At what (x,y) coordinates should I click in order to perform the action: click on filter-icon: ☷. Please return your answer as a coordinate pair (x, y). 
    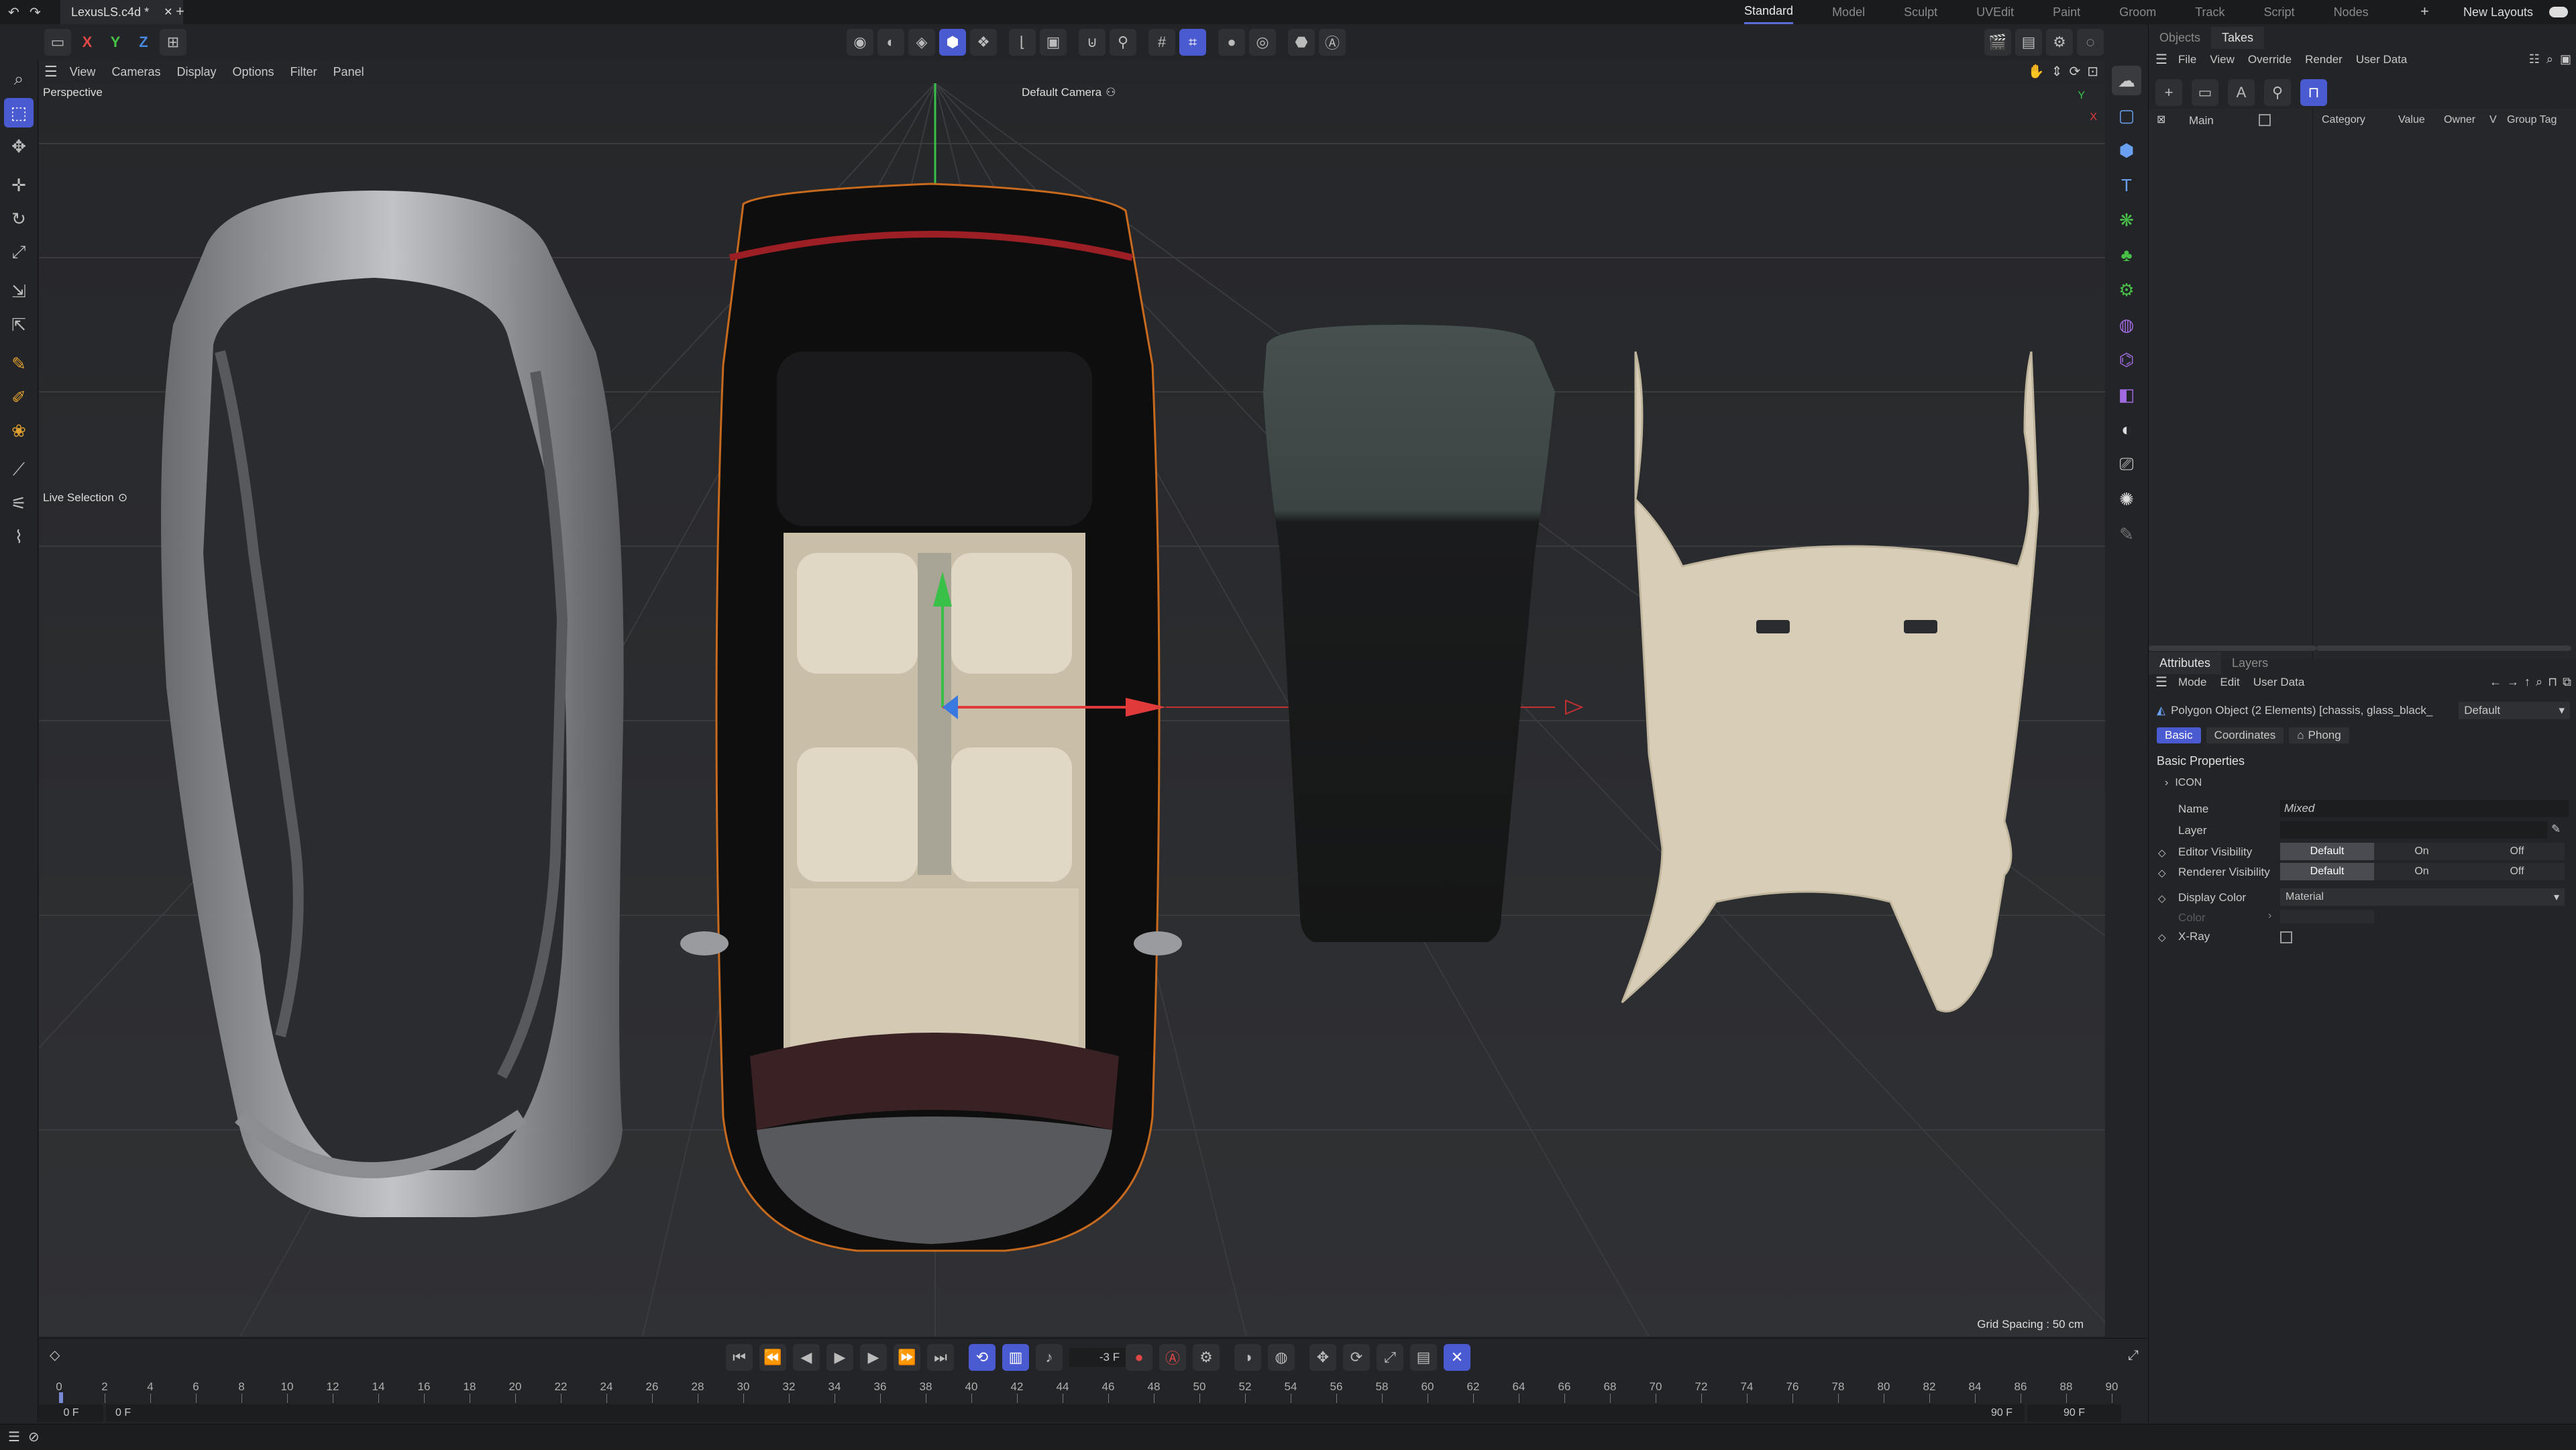
    Looking at the image, I should click on (2534, 59).